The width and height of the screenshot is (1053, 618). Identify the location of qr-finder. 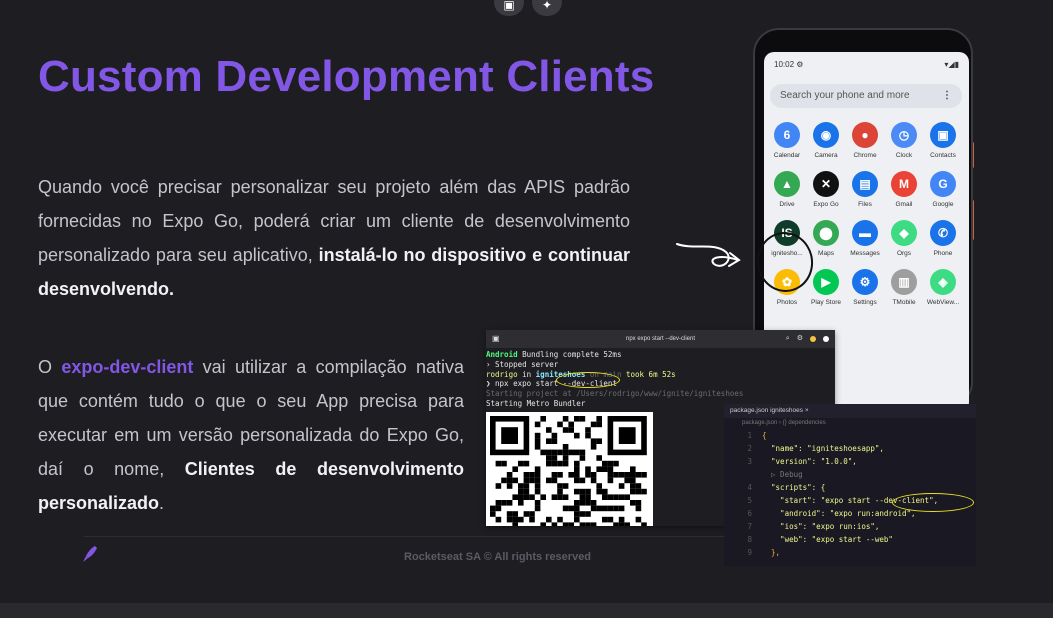
(627, 435).